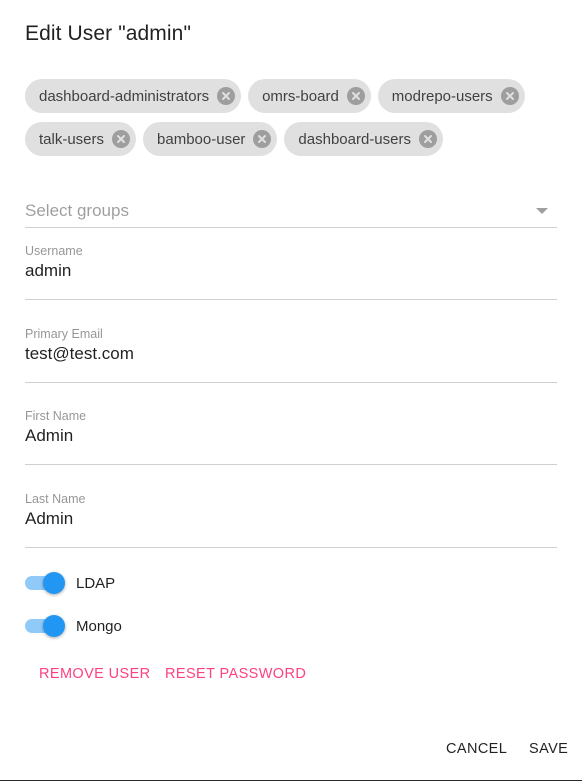 This screenshot has height=781, width=582. I want to click on chip-label: omrs-board, so click(300, 96).